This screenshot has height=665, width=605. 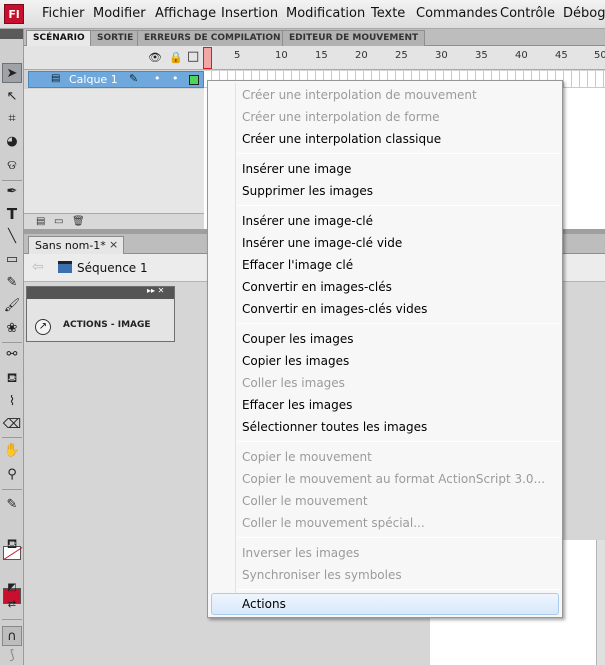 What do you see at coordinates (388, 13) in the screenshot?
I see `menu-texte: Texte` at bounding box center [388, 13].